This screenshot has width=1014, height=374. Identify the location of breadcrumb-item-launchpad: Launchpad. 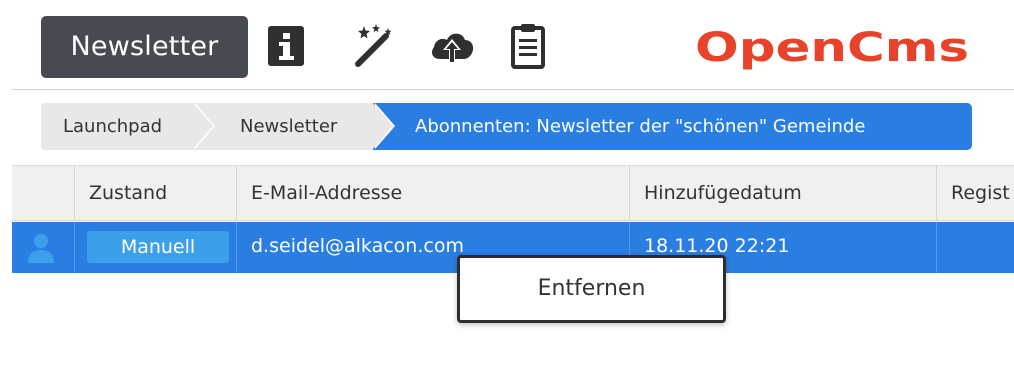
(126, 126).